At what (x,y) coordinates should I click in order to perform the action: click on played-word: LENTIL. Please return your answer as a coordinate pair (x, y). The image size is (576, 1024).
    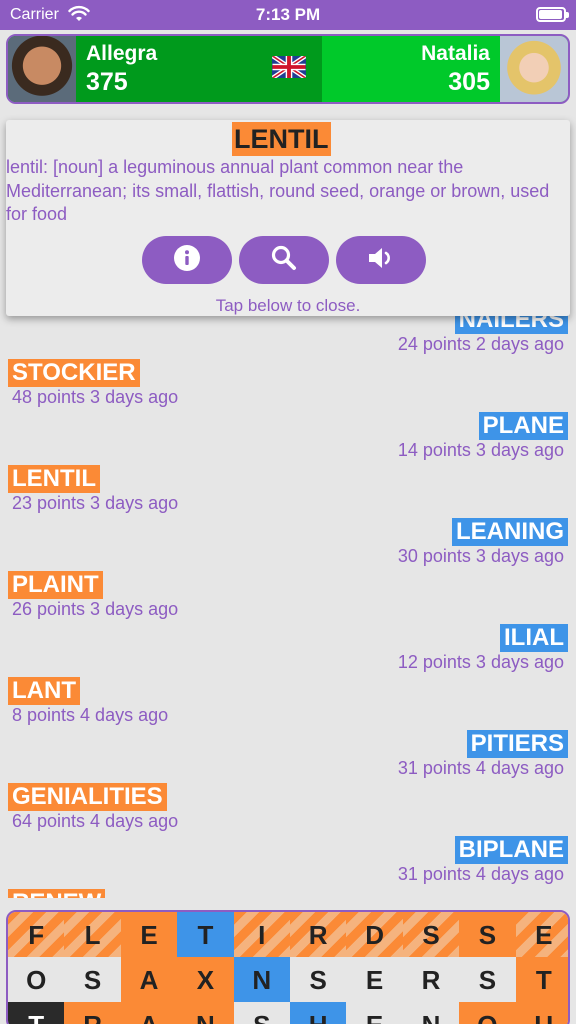
    Looking at the image, I should click on (54, 479).